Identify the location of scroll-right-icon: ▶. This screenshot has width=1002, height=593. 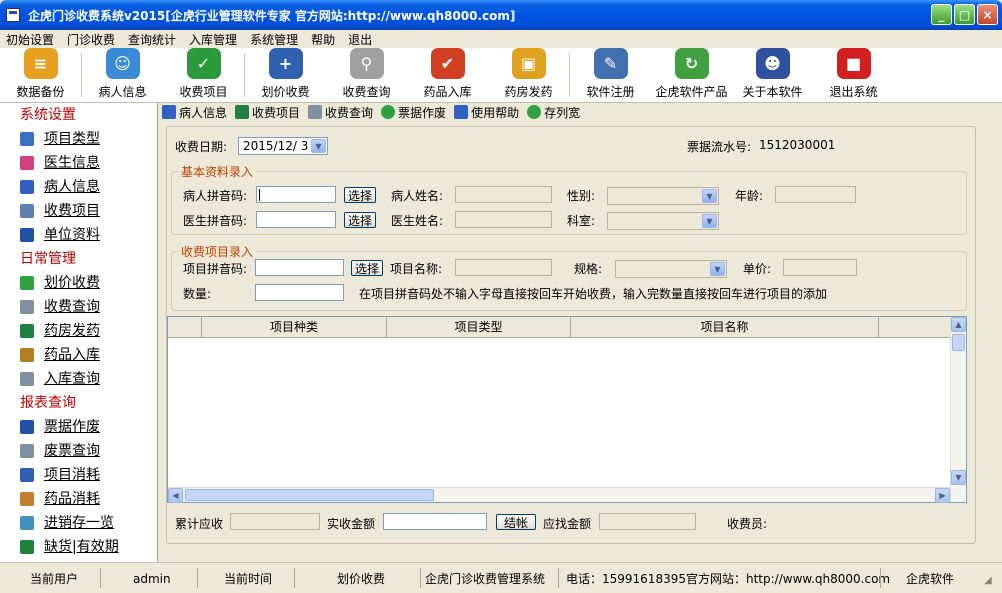
(942, 495).